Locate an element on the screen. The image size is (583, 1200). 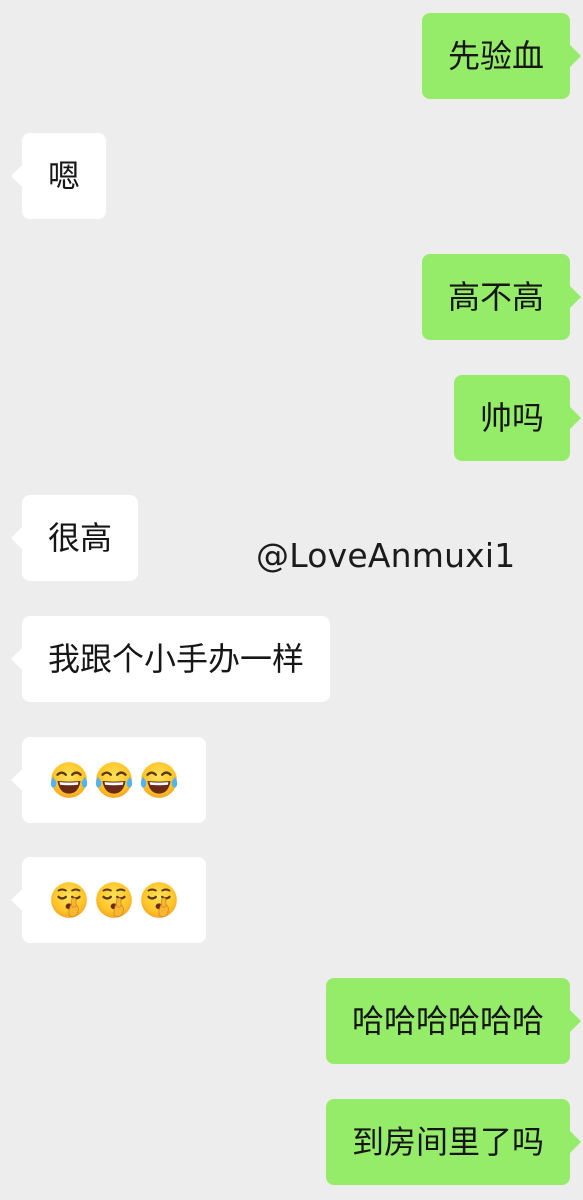
message-bubble-outgoing: 到房间里了吗 is located at coordinates (453, 1142).